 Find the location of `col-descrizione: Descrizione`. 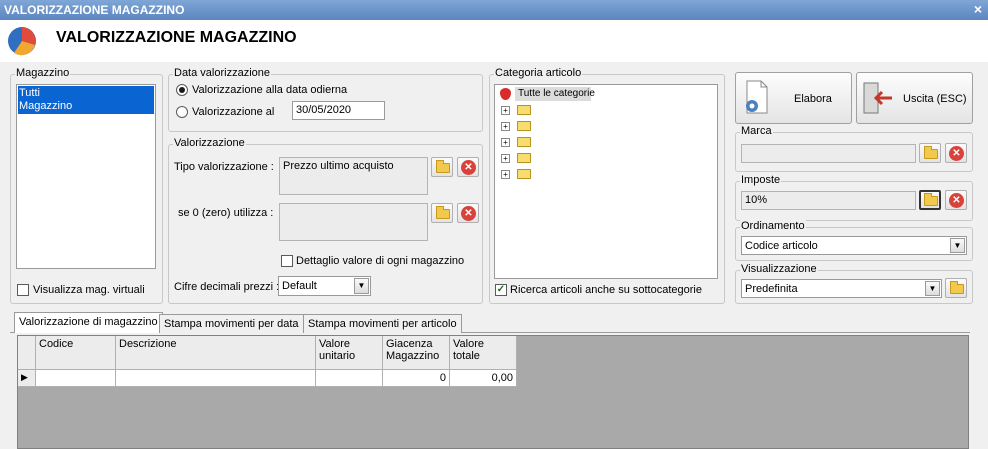

col-descrizione: Descrizione is located at coordinates (216, 353).